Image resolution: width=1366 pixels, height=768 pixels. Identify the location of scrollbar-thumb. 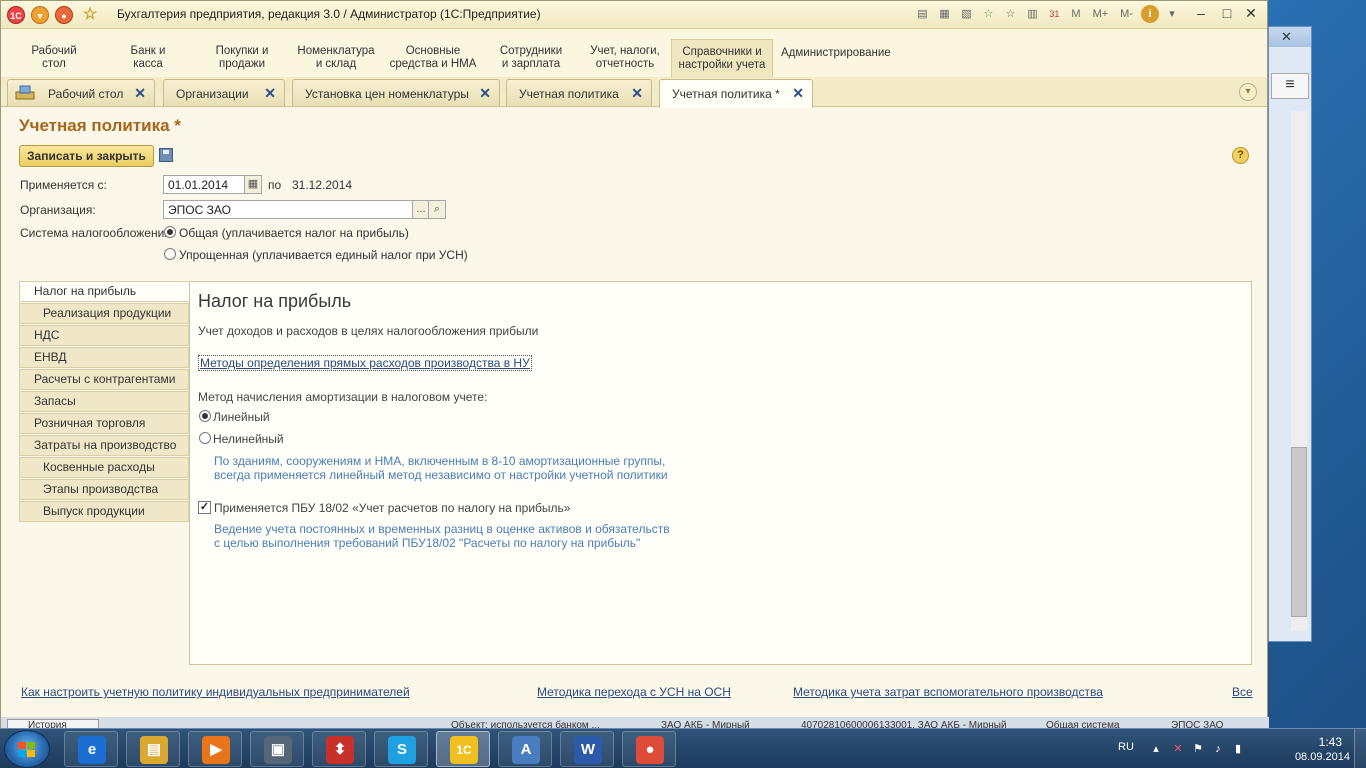
(1299, 532).